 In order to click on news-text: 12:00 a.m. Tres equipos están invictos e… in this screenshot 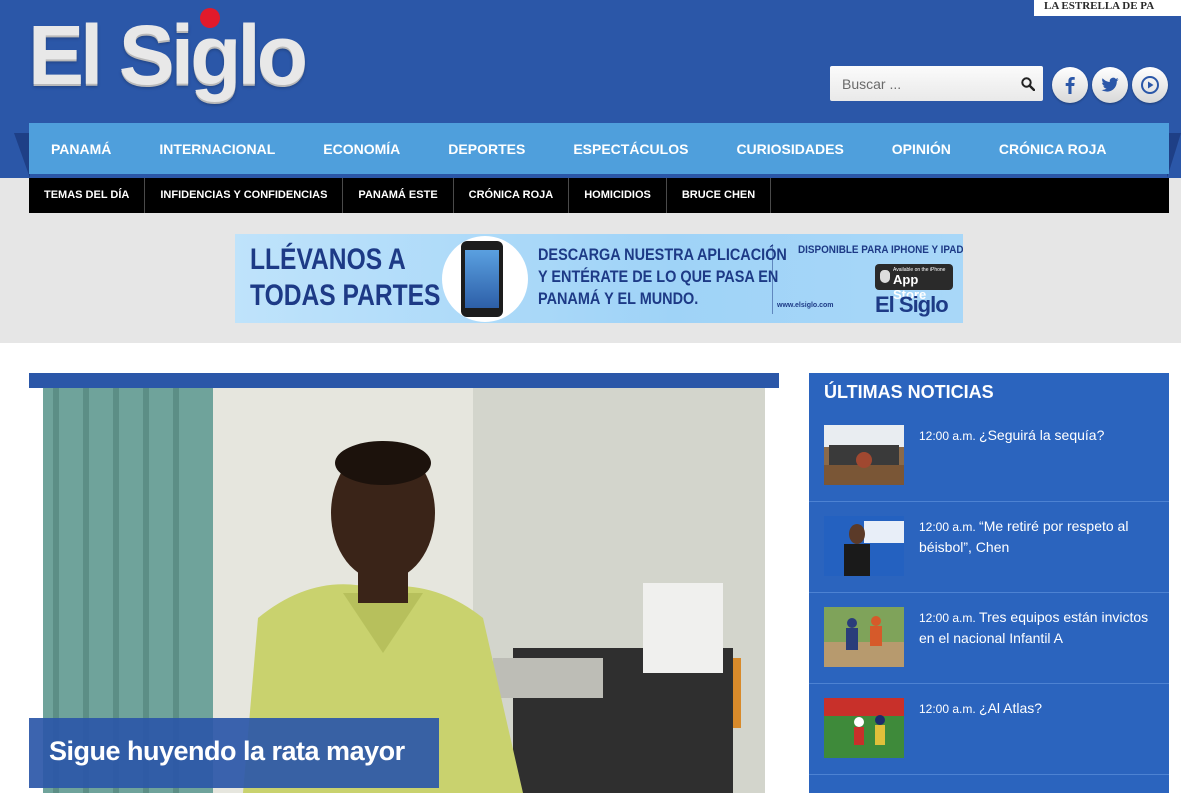, I will do `click(1039, 627)`.